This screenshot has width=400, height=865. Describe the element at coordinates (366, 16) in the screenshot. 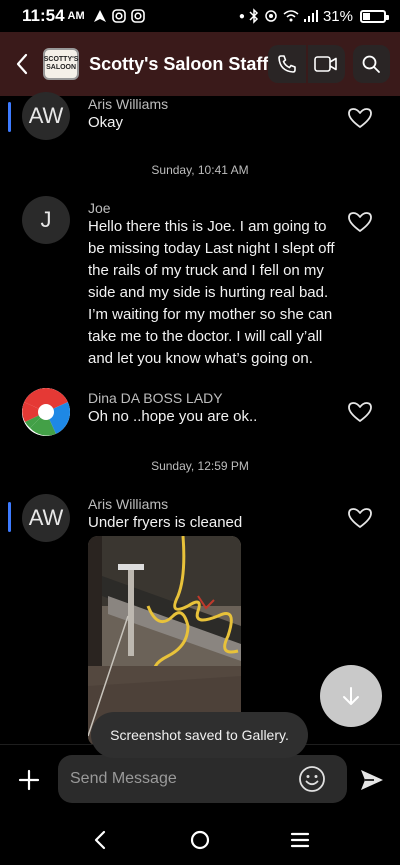

I see `battery-fill` at that location.